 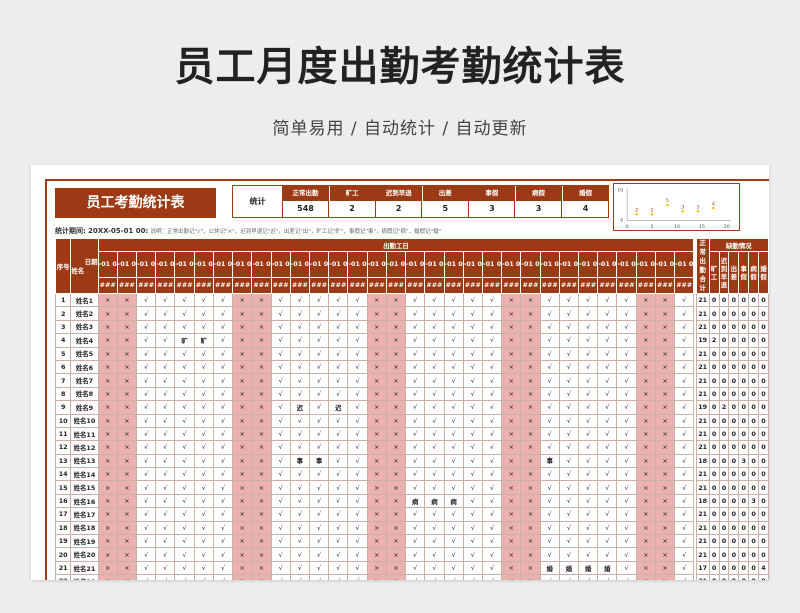 What do you see at coordinates (754, 501) in the screenshot?
I see `absence-count: 3` at bounding box center [754, 501].